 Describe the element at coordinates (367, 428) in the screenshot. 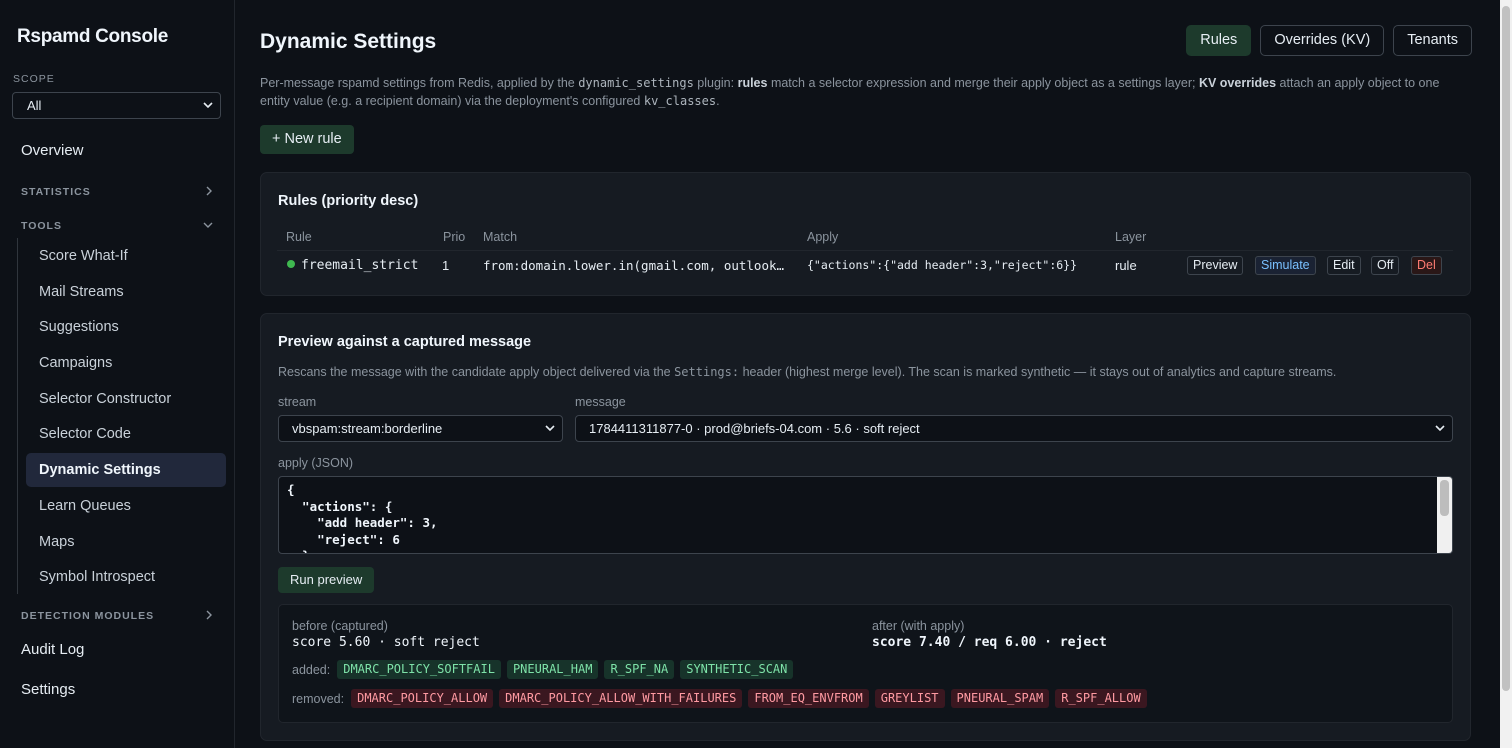

I see `stream-select-value: vbspam:stream:borderline` at that location.